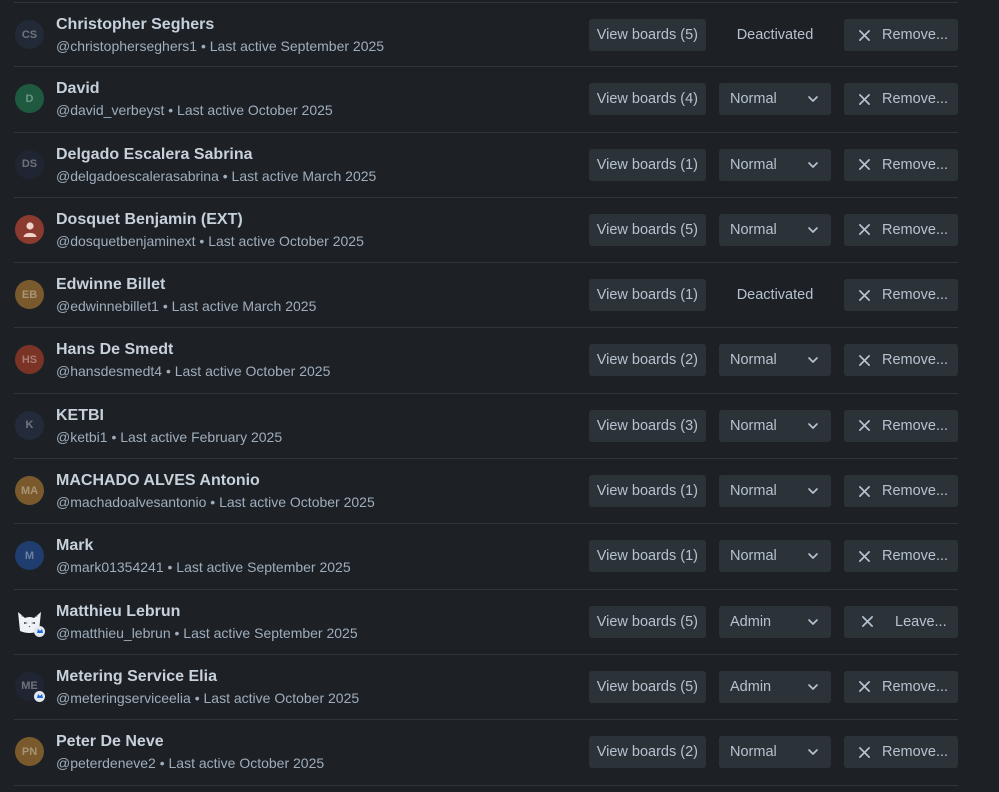 The image size is (999, 792). Describe the element at coordinates (136, 676) in the screenshot. I see `member-name: Metering Service Elia` at that location.